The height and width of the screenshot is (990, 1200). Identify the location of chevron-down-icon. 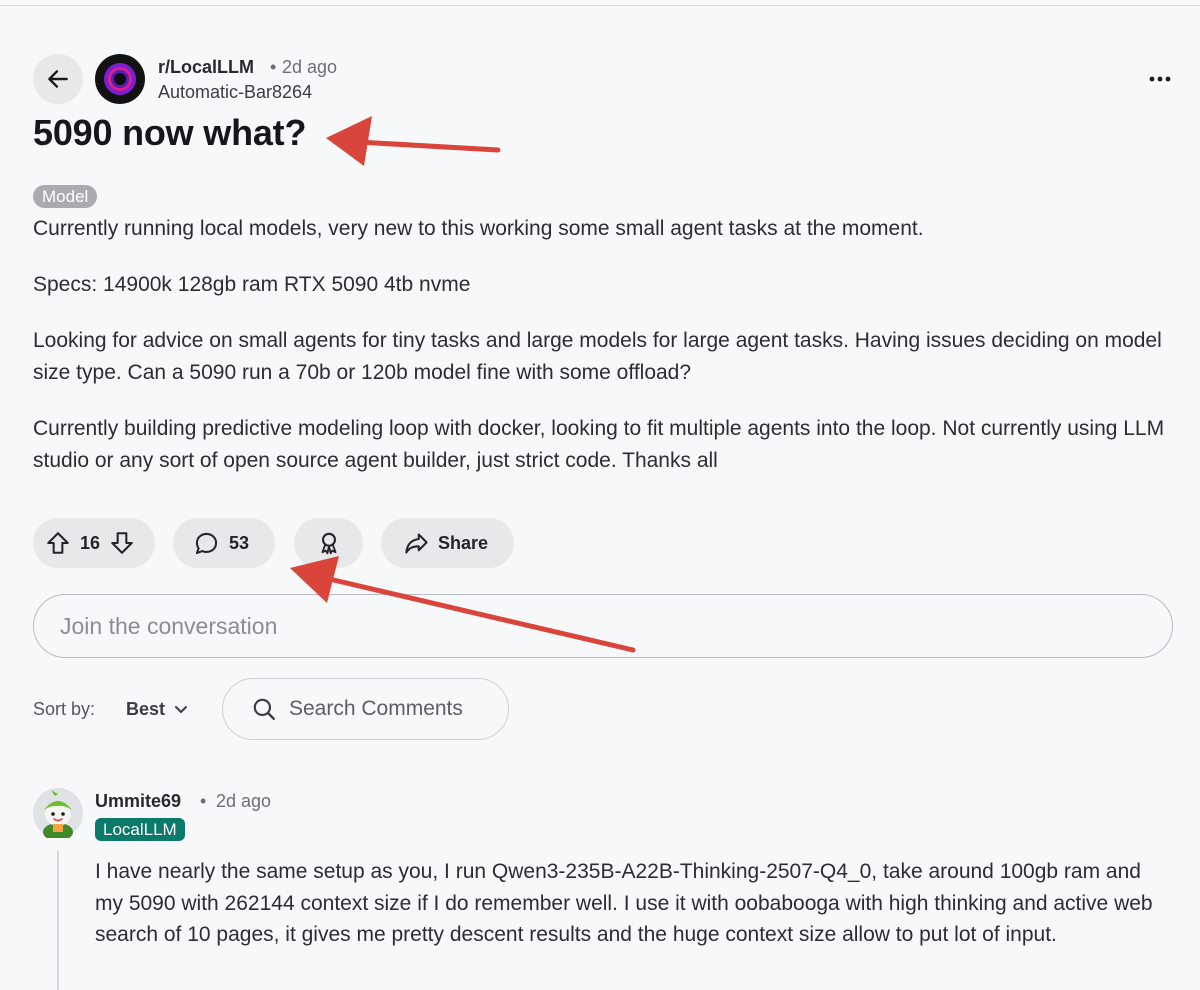
(181, 709).